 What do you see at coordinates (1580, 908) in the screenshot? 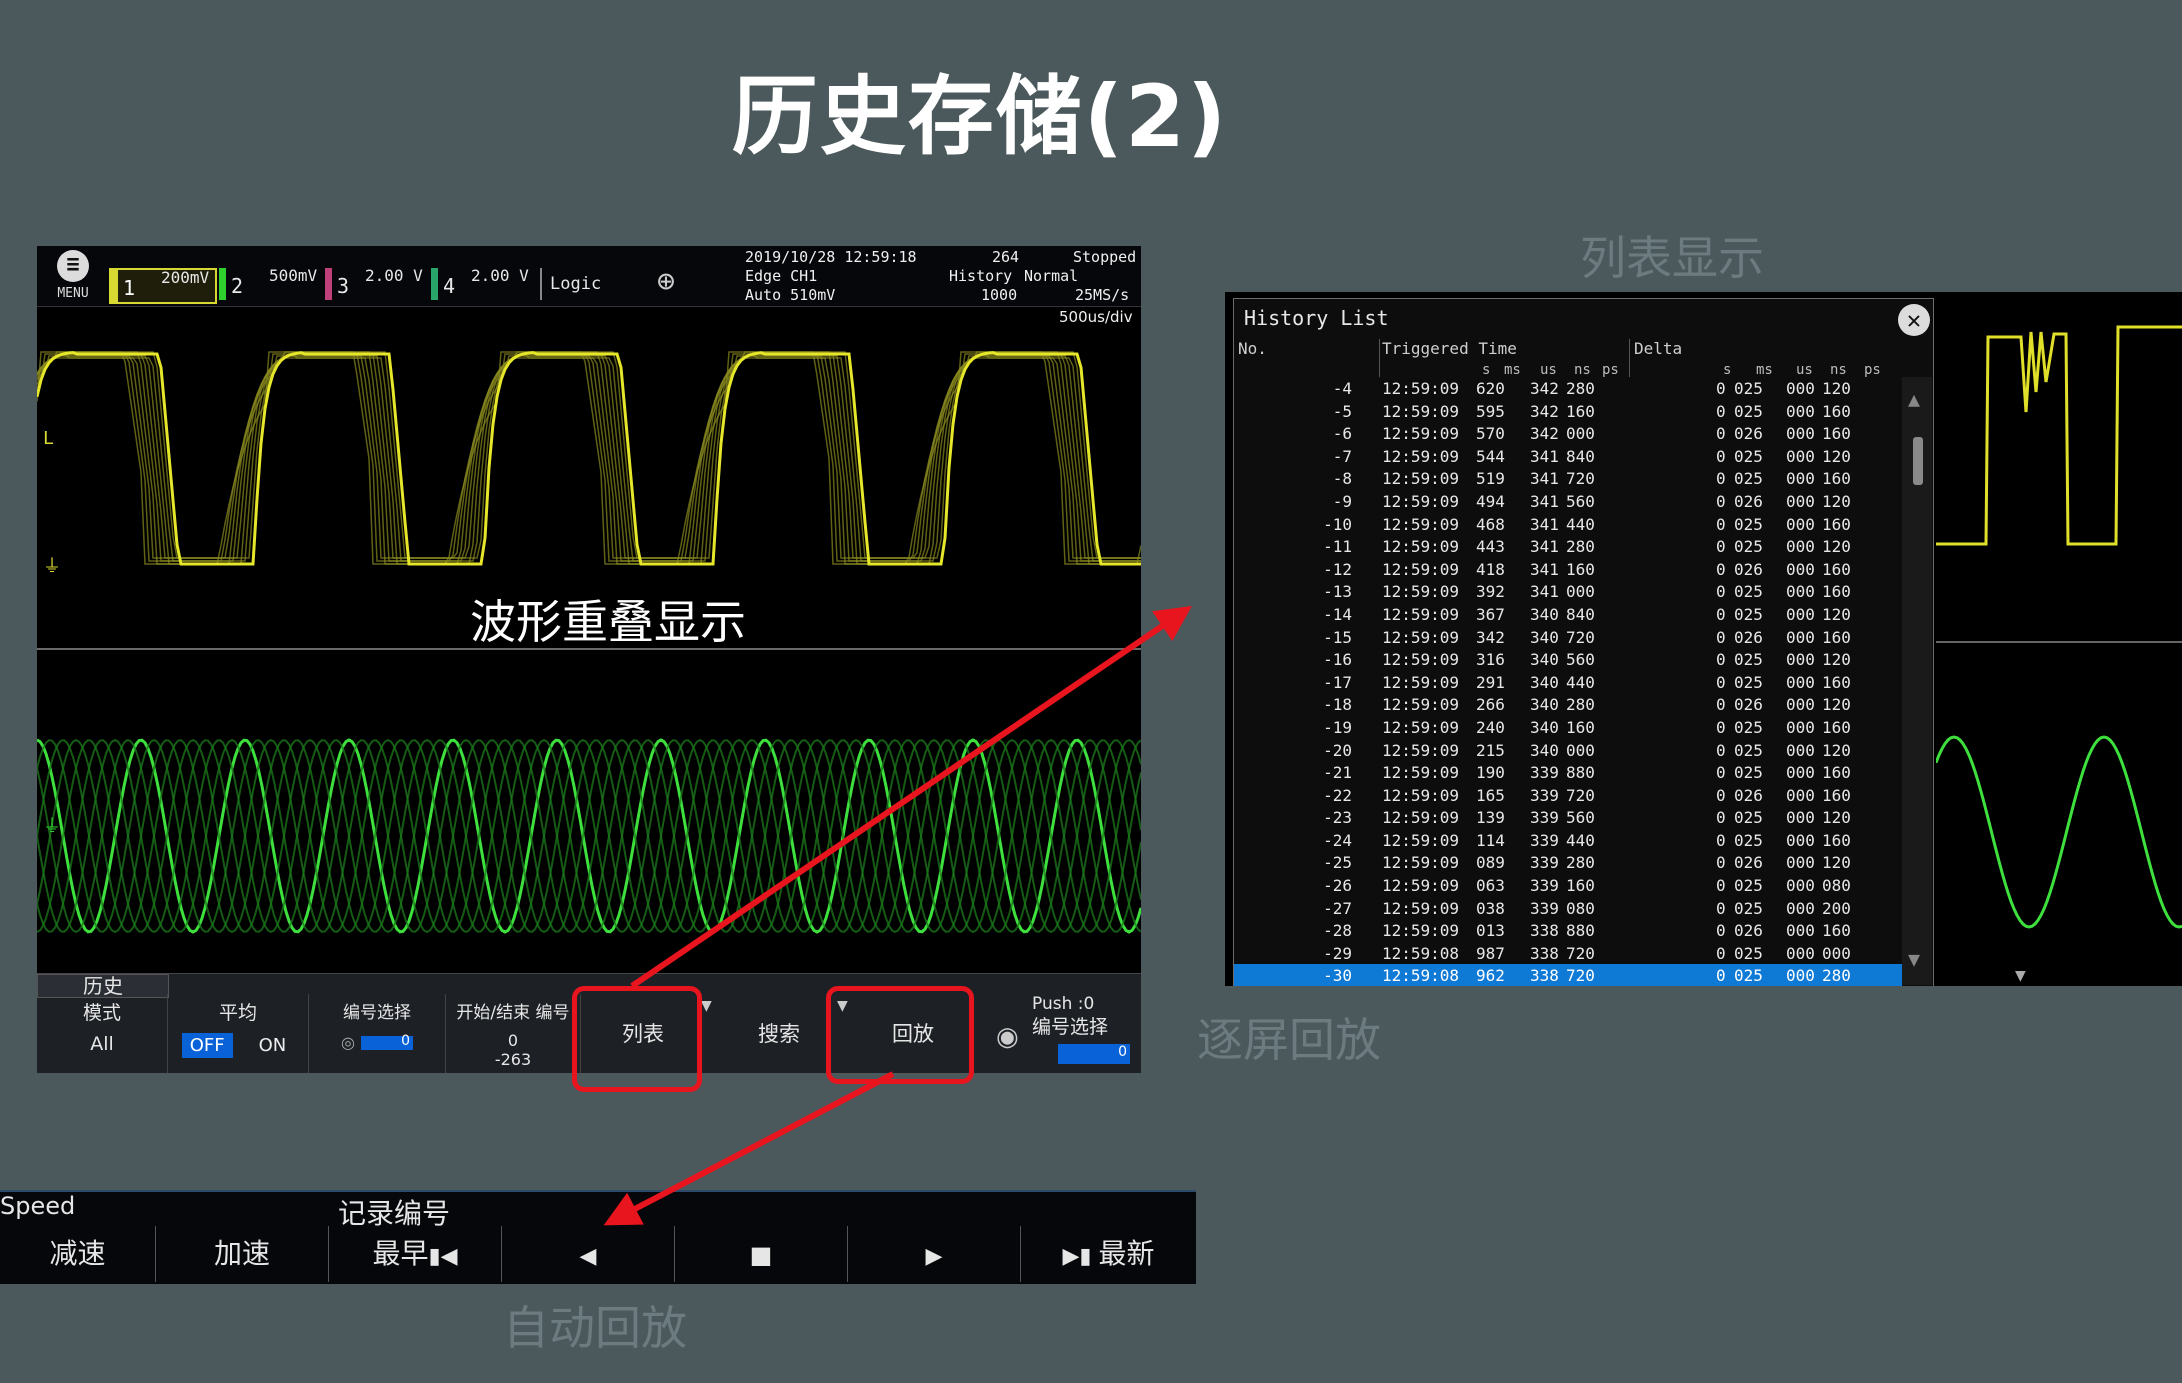
I see `cell-ns: 080` at bounding box center [1580, 908].